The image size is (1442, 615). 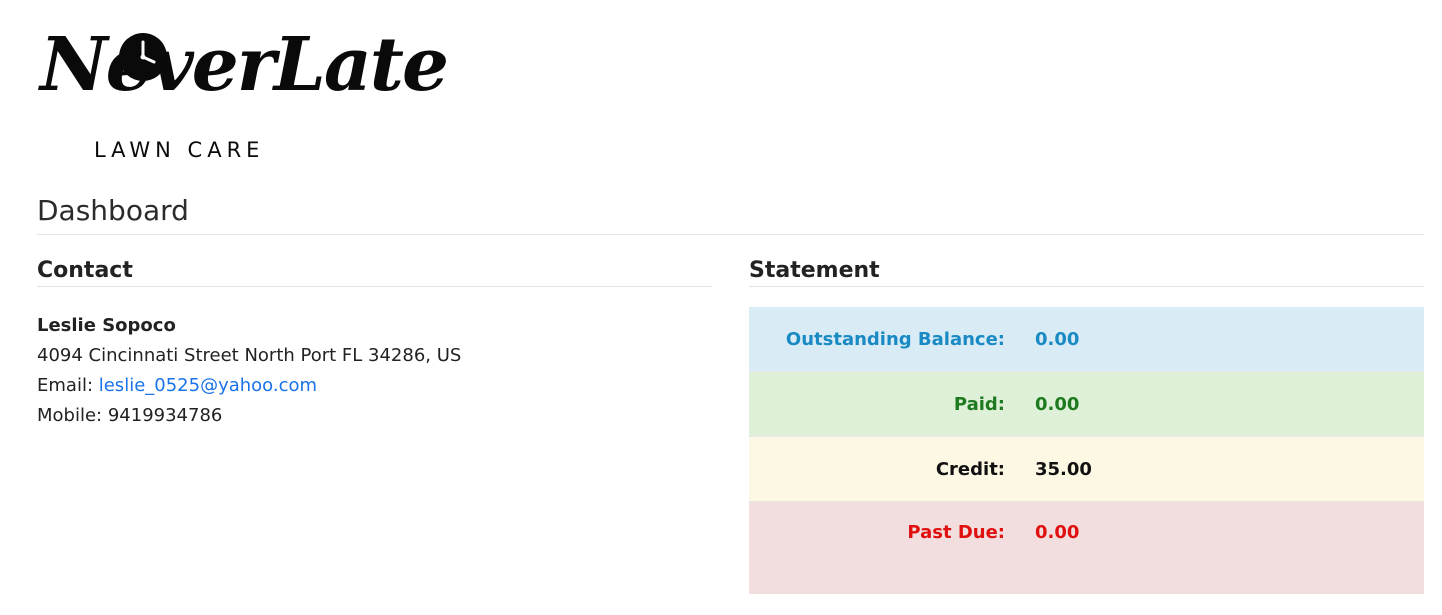 What do you see at coordinates (730, 234) in the screenshot?
I see `title-divider` at bounding box center [730, 234].